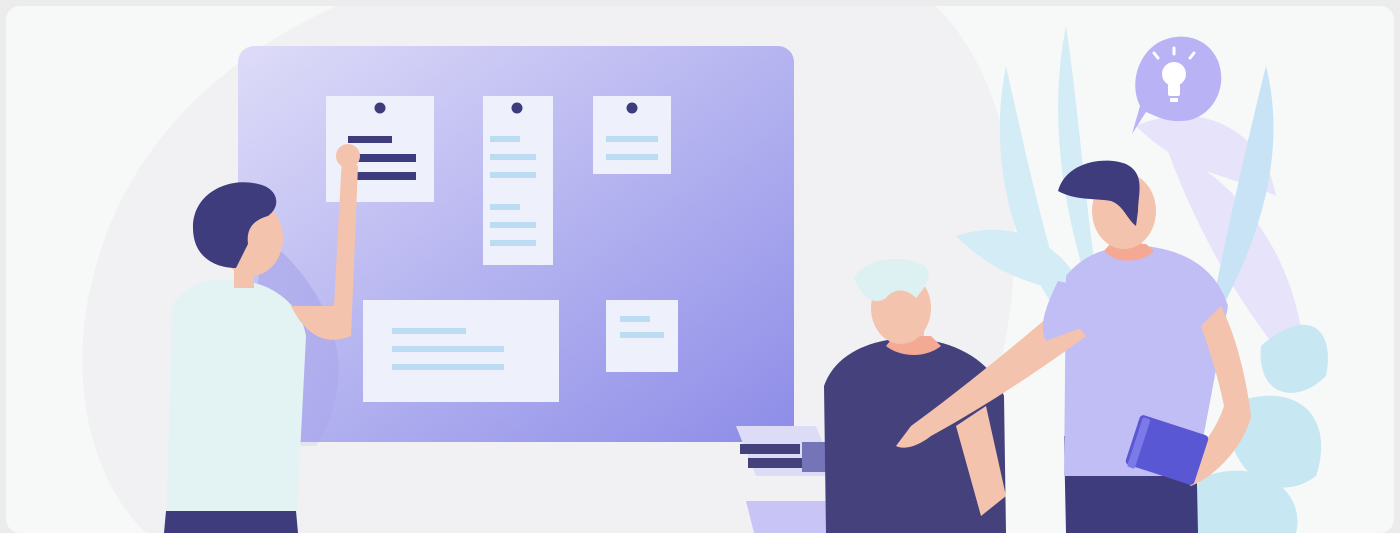  Describe the element at coordinates (518, 180) in the screenshot. I see `sticky-note-tall` at that location.